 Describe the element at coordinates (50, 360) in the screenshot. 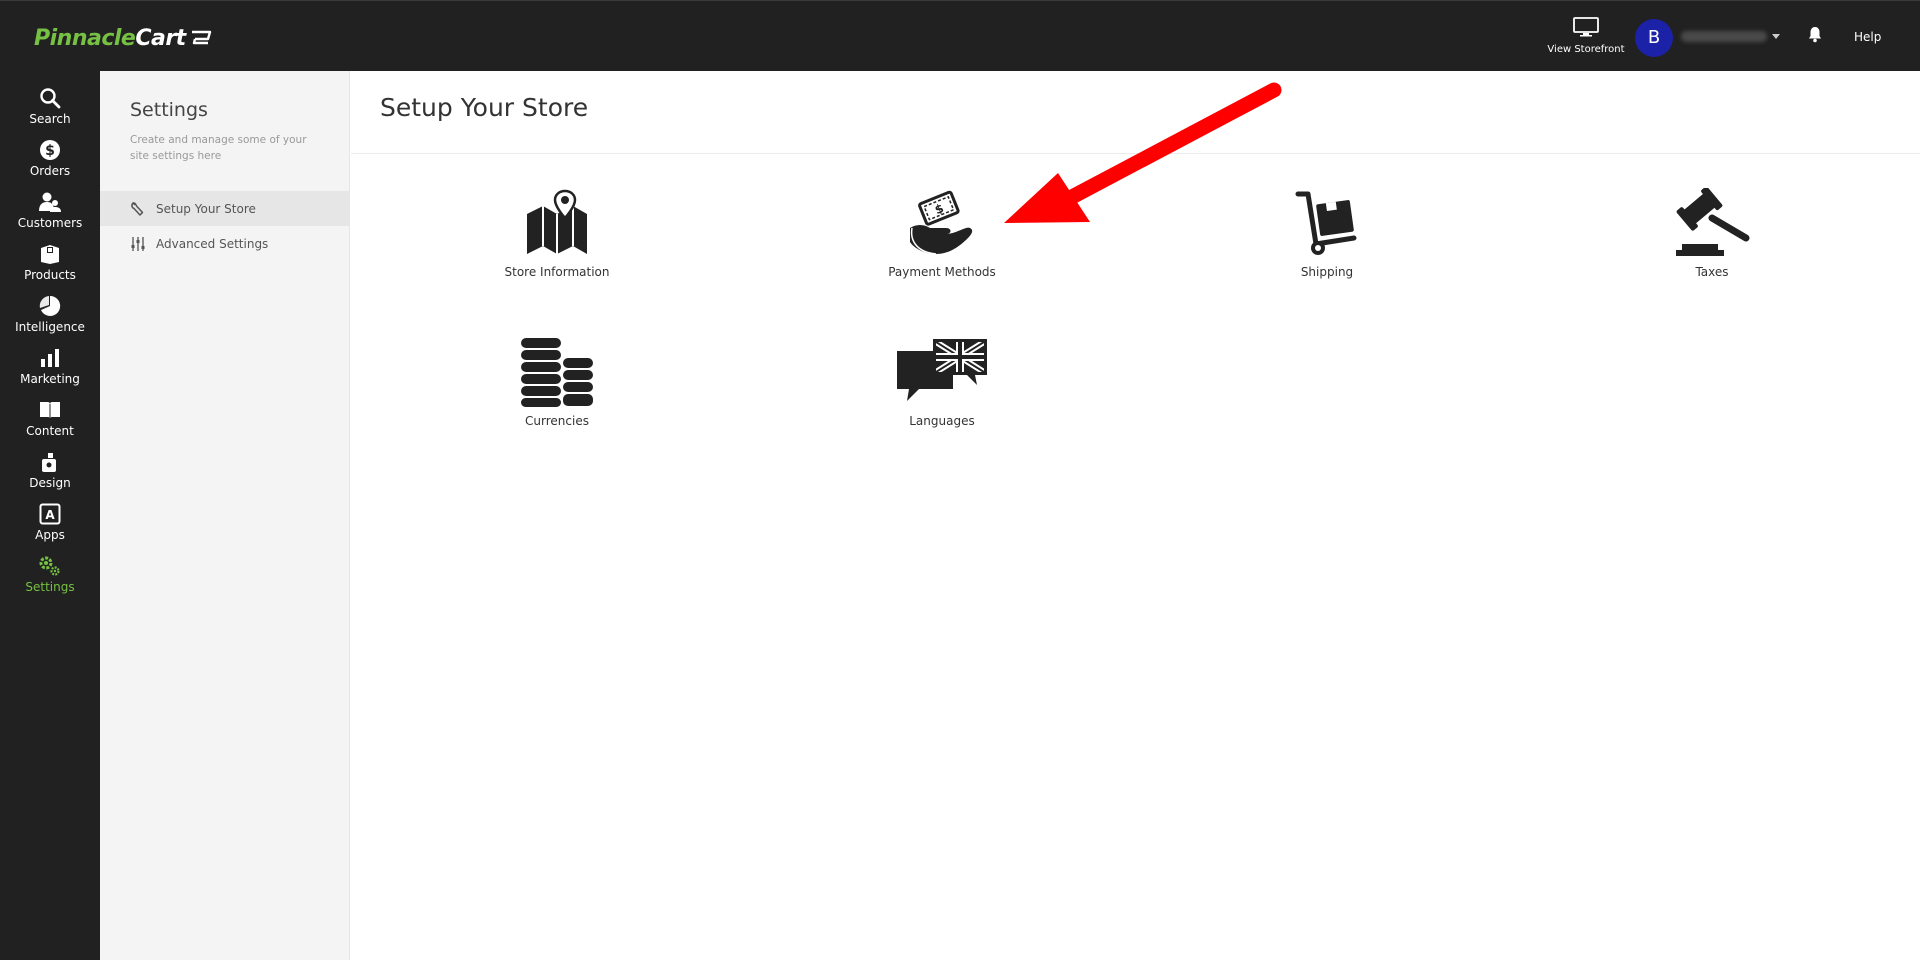

I see `bar-chart-icon` at that location.